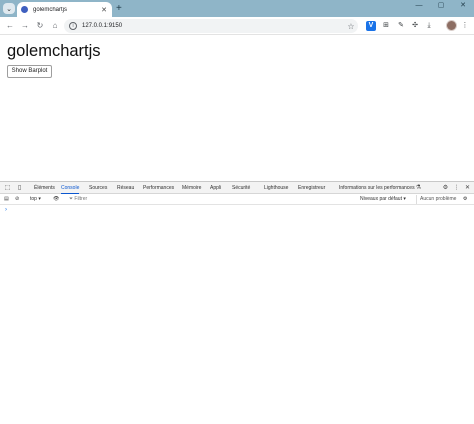 This screenshot has width=474, height=424. Describe the element at coordinates (437, 199) in the screenshot. I see `issues-counter: Aucun problème` at that location.